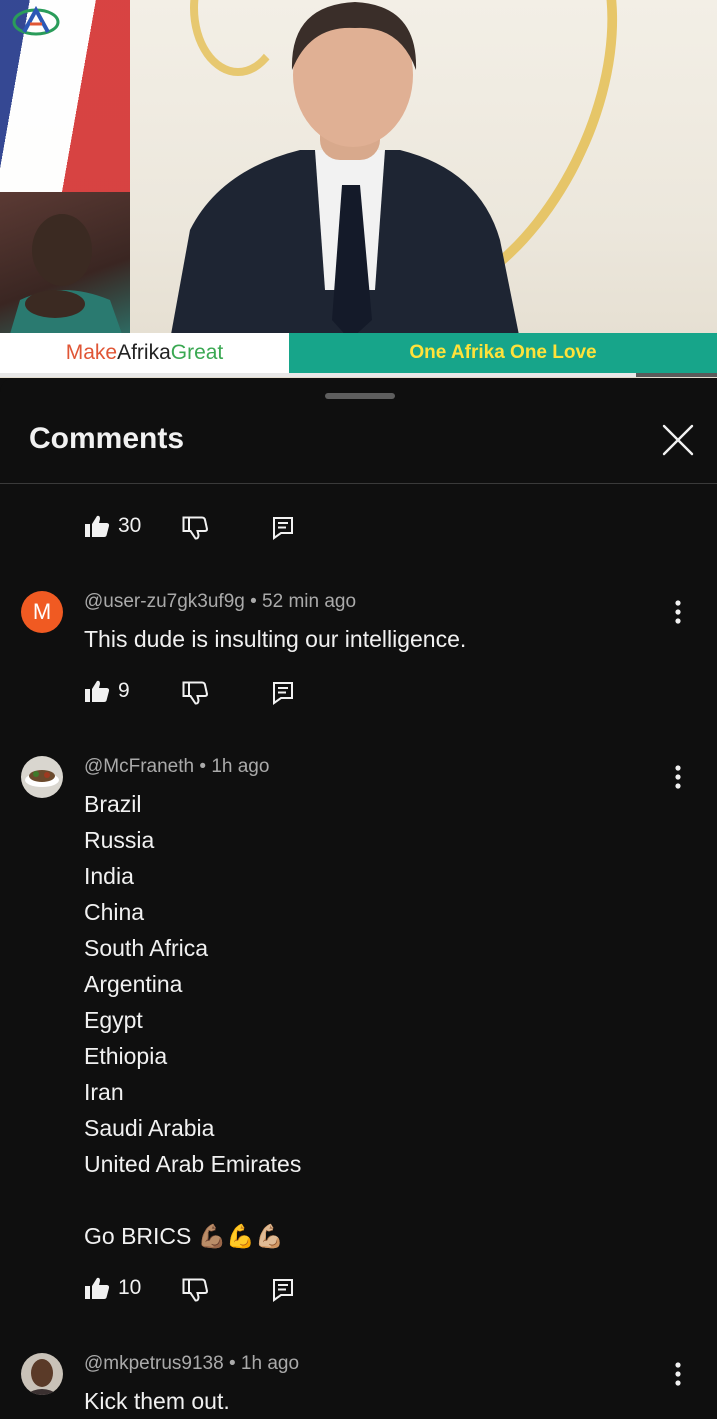  I want to click on comment-author: @McFraneth, so click(139, 766).